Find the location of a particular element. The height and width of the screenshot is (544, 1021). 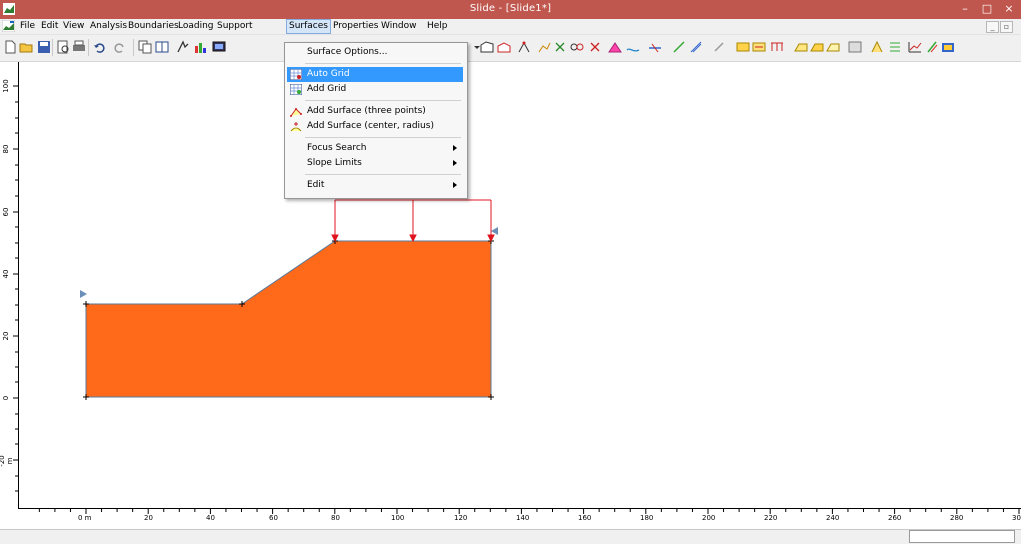

snap-icon is located at coordinates (183, 47).